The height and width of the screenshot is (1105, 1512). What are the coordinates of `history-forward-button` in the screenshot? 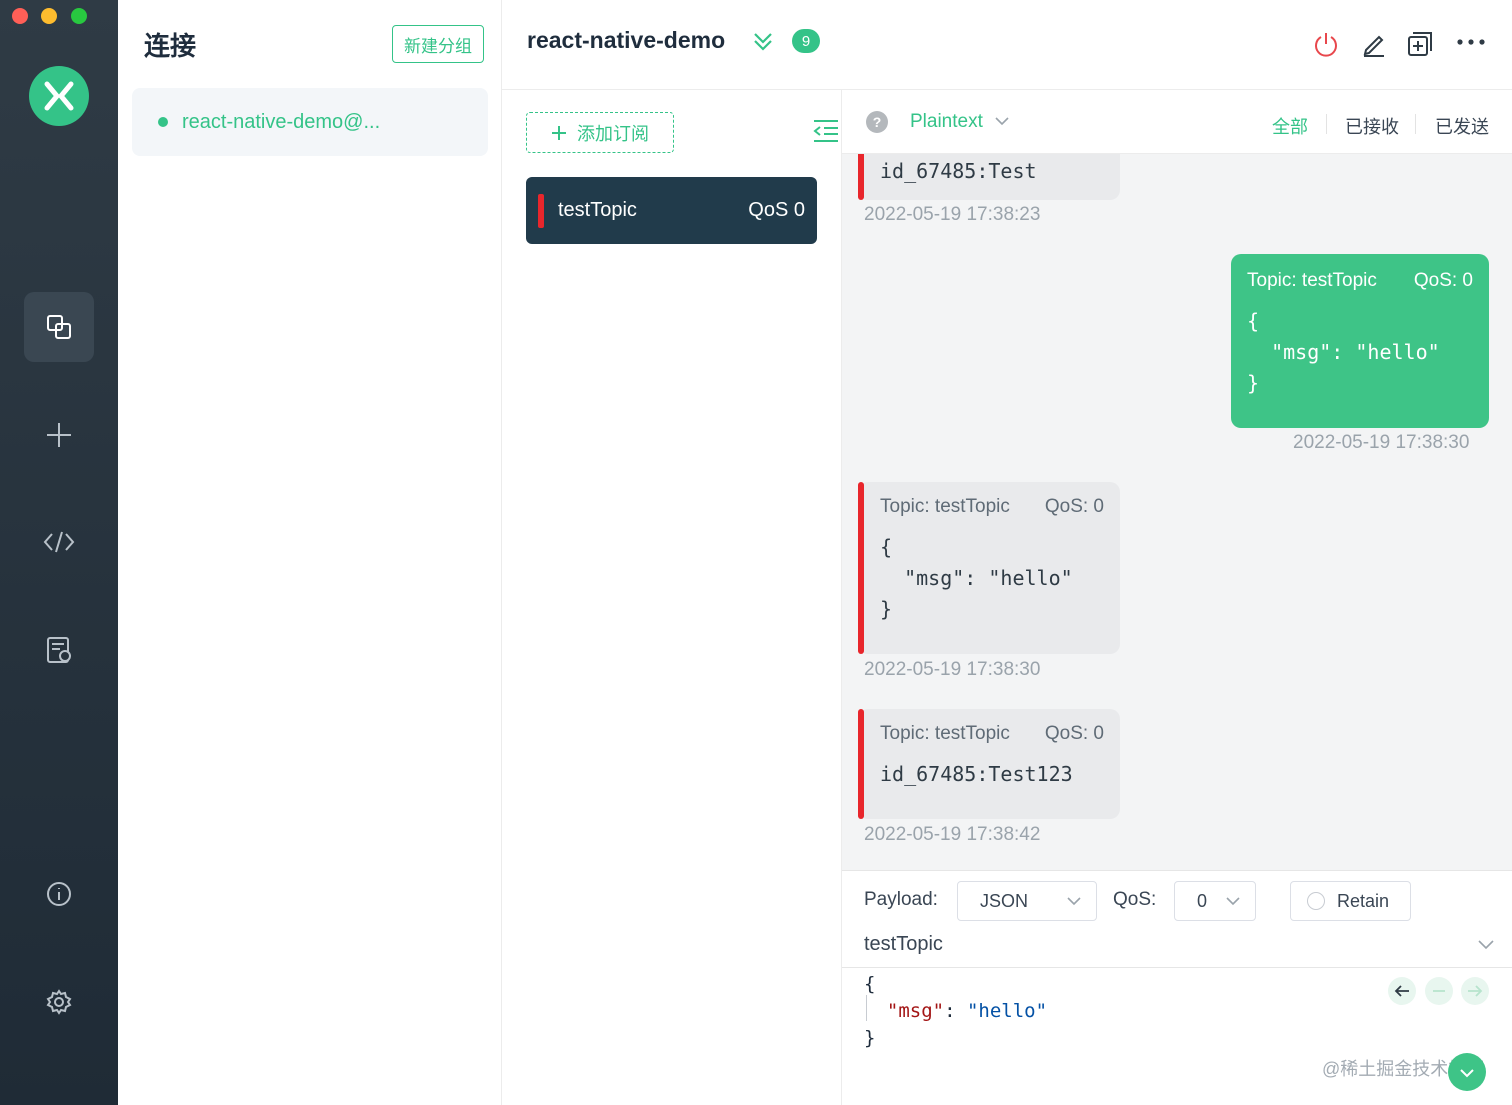 It's located at (1475, 991).